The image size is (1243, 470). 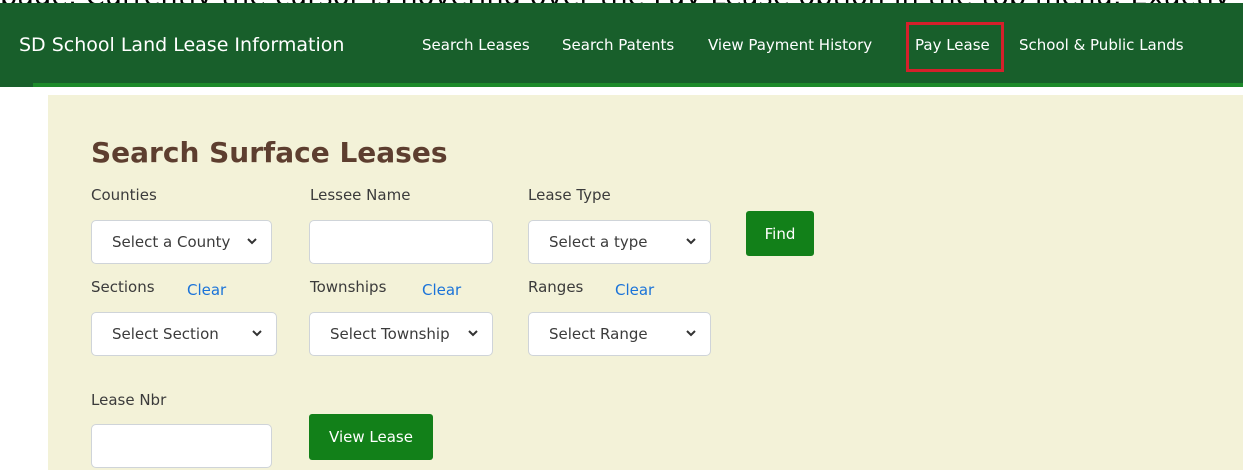 I want to click on brand-title: SD School Land Lease Information, so click(x=181, y=45).